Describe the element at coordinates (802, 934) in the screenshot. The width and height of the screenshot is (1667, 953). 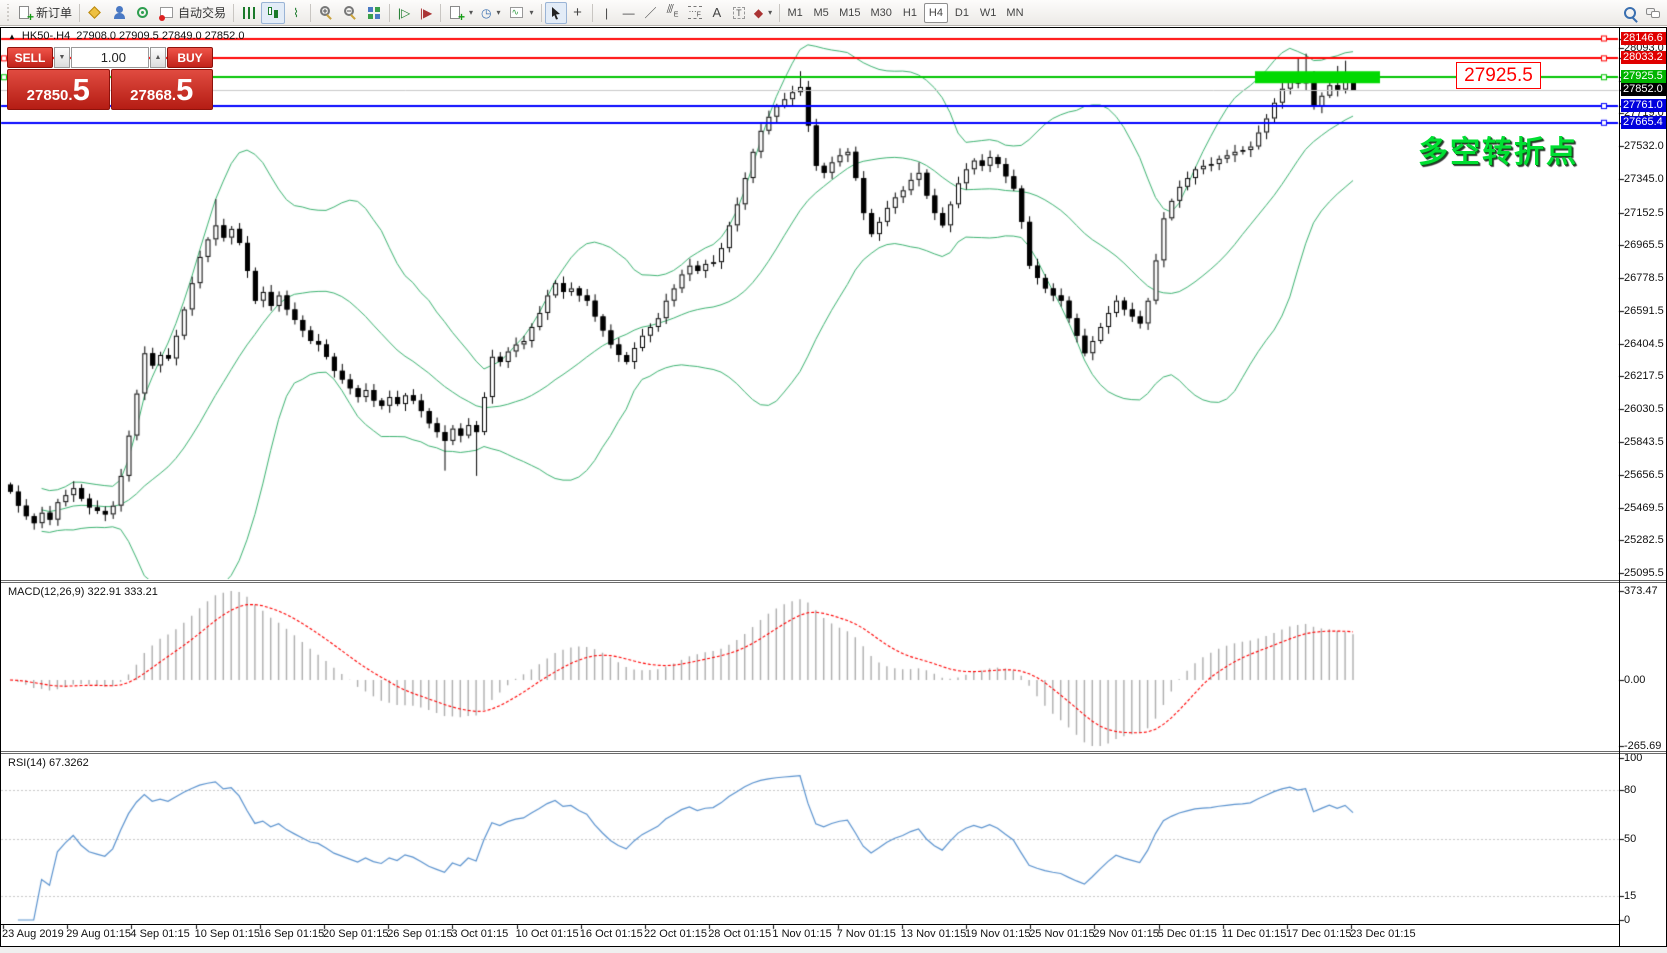
I see `time-axis-label: 1 Nov 01:15` at that location.